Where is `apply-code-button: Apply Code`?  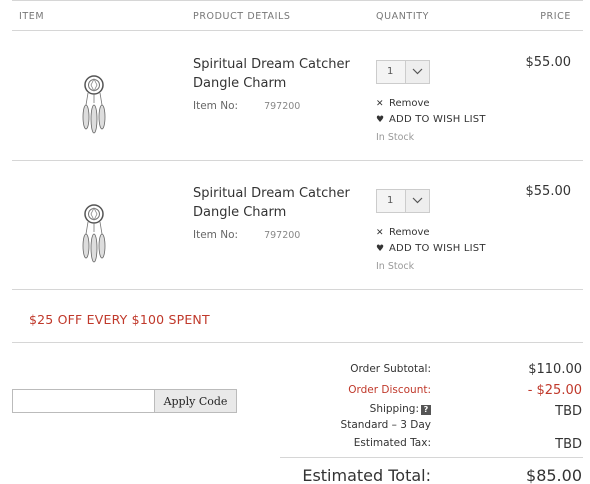 apply-code-button: Apply Code is located at coordinates (195, 401).